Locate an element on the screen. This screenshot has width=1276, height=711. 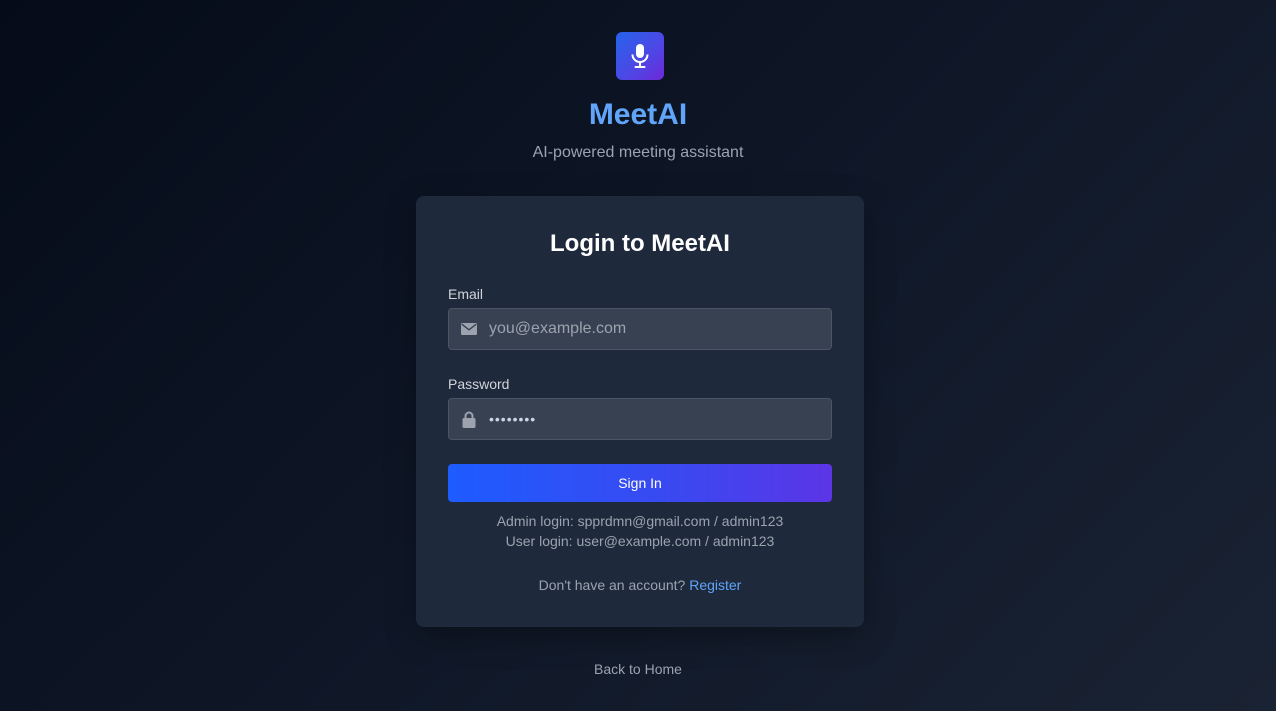
email-field-wrapper is located at coordinates (640, 329).